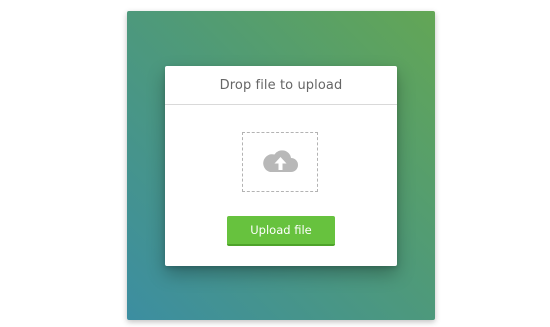  Describe the element at coordinates (281, 231) in the screenshot. I see `upload-file-button: Upload file` at that location.